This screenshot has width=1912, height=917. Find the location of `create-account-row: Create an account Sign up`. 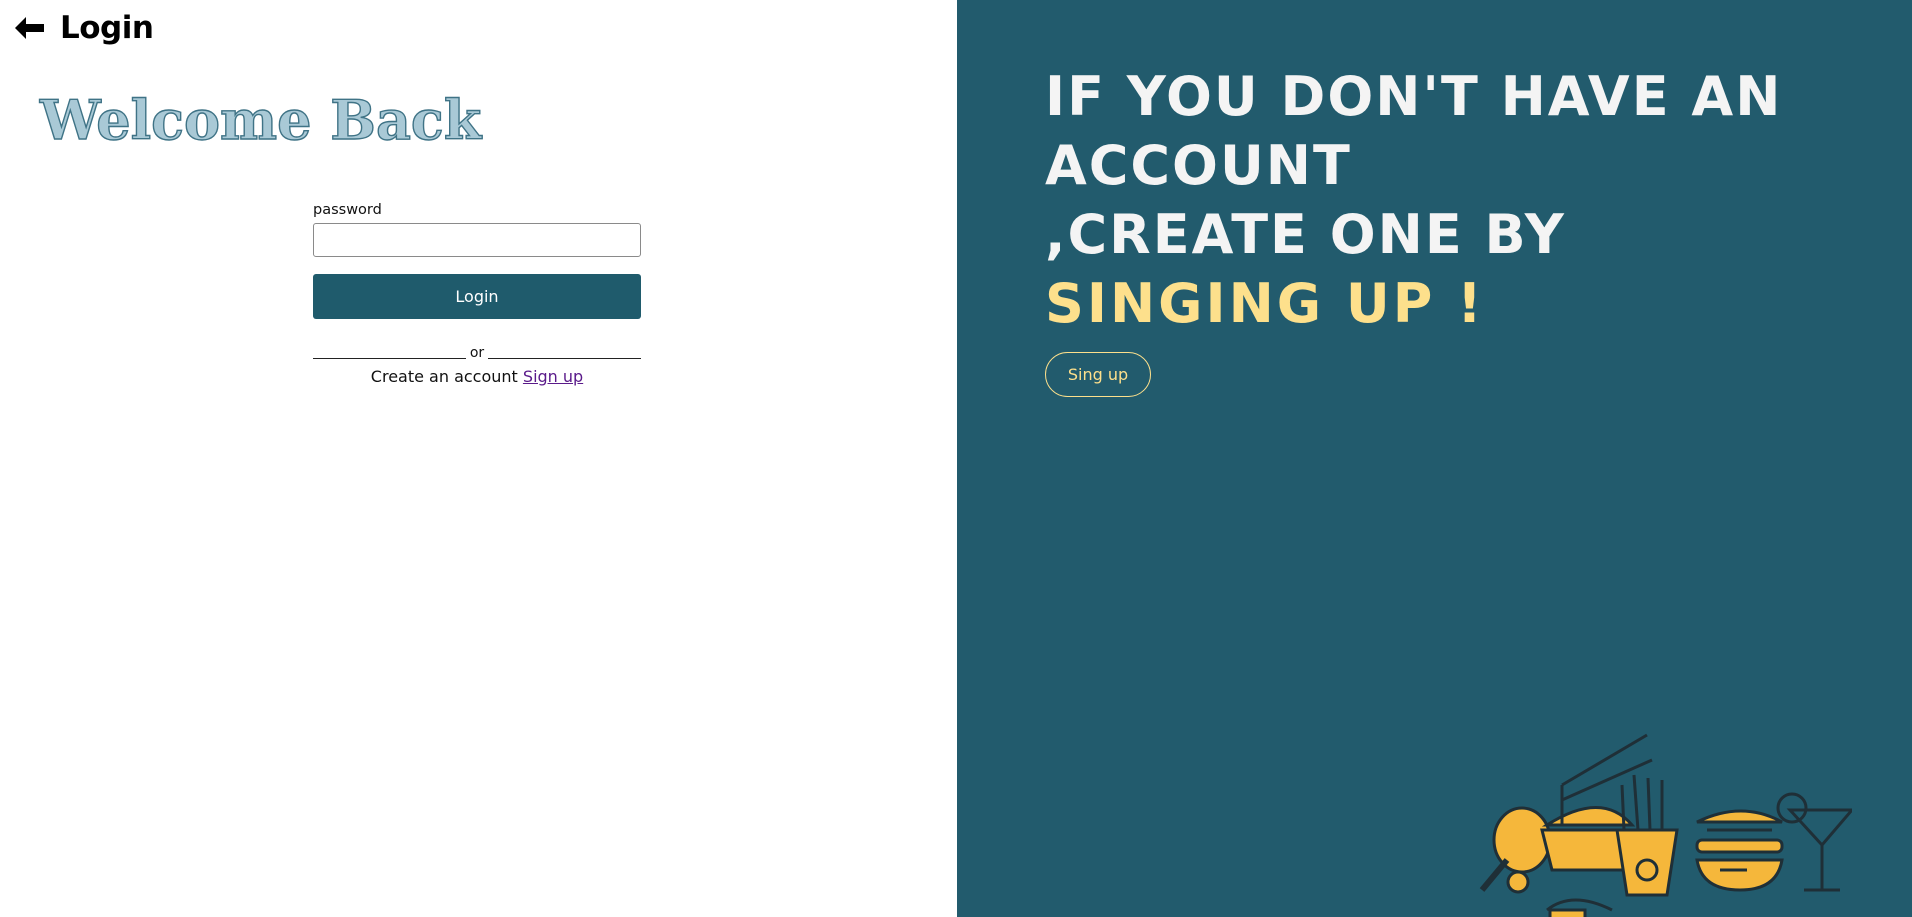

create-account-row: Create an account Sign up is located at coordinates (477, 376).